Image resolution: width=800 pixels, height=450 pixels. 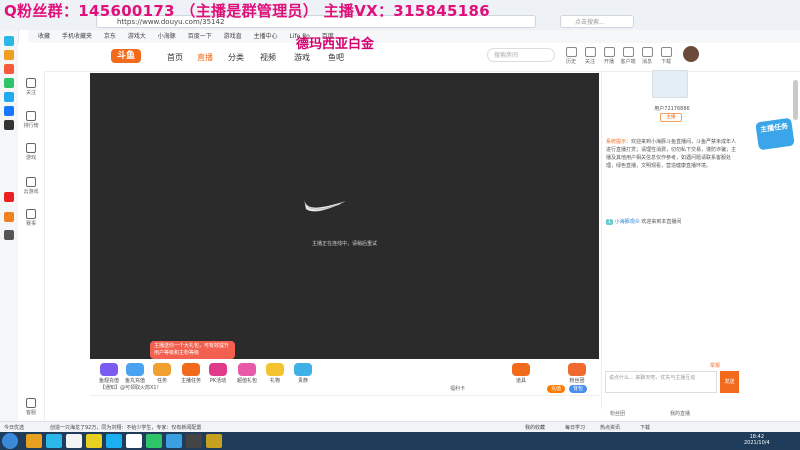 I want to click on chat-message: 1 小海豚观众 欢迎来到本直播间, so click(x=672, y=221).